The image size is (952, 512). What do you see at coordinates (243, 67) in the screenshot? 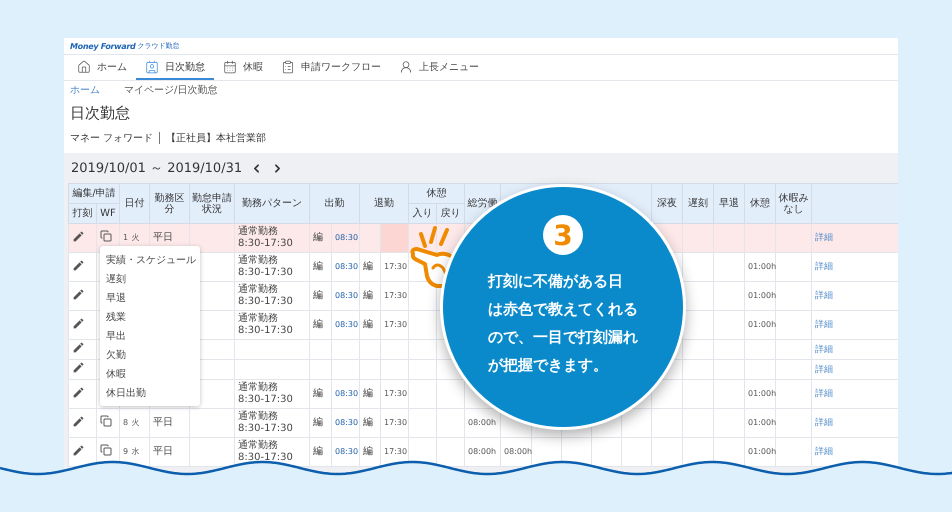
I see `nav-tab: 休暇` at bounding box center [243, 67].